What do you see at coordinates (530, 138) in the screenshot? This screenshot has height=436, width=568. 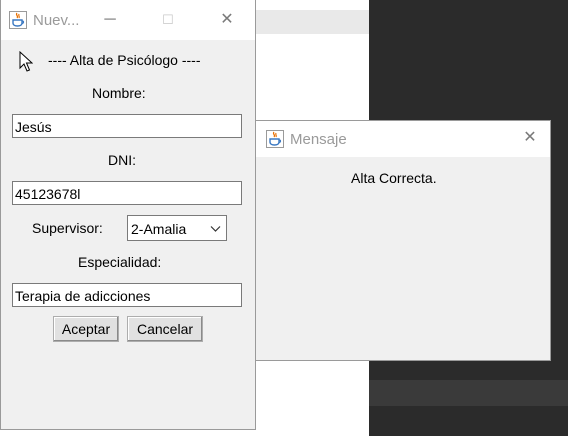 I see `dialog-close-button: ✕` at bounding box center [530, 138].